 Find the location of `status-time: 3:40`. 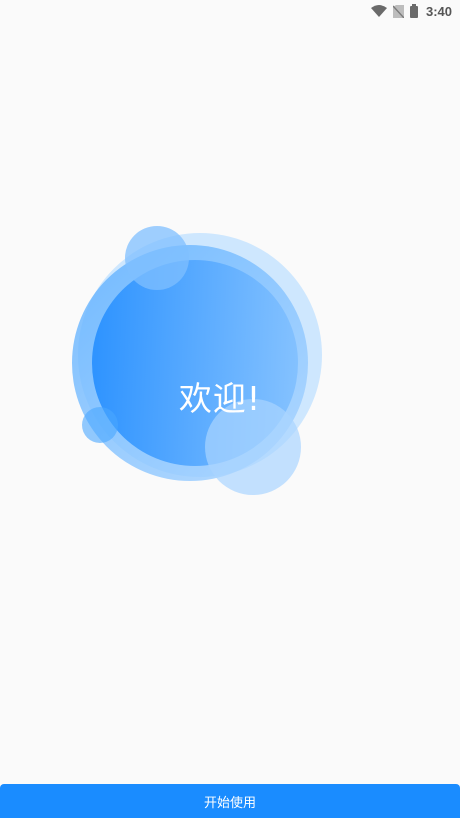

status-time: 3:40 is located at coordinates (438, 11).